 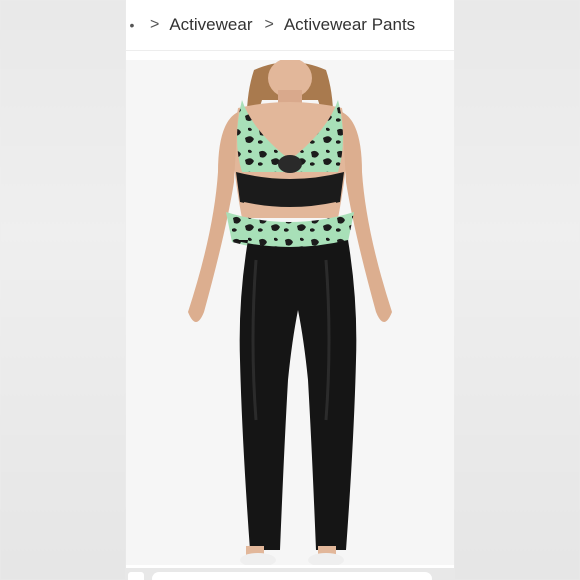 What do you see at coordinates (292, 576) in the screenshot?
I see `bottom-input` at bounding box center [292, 576].